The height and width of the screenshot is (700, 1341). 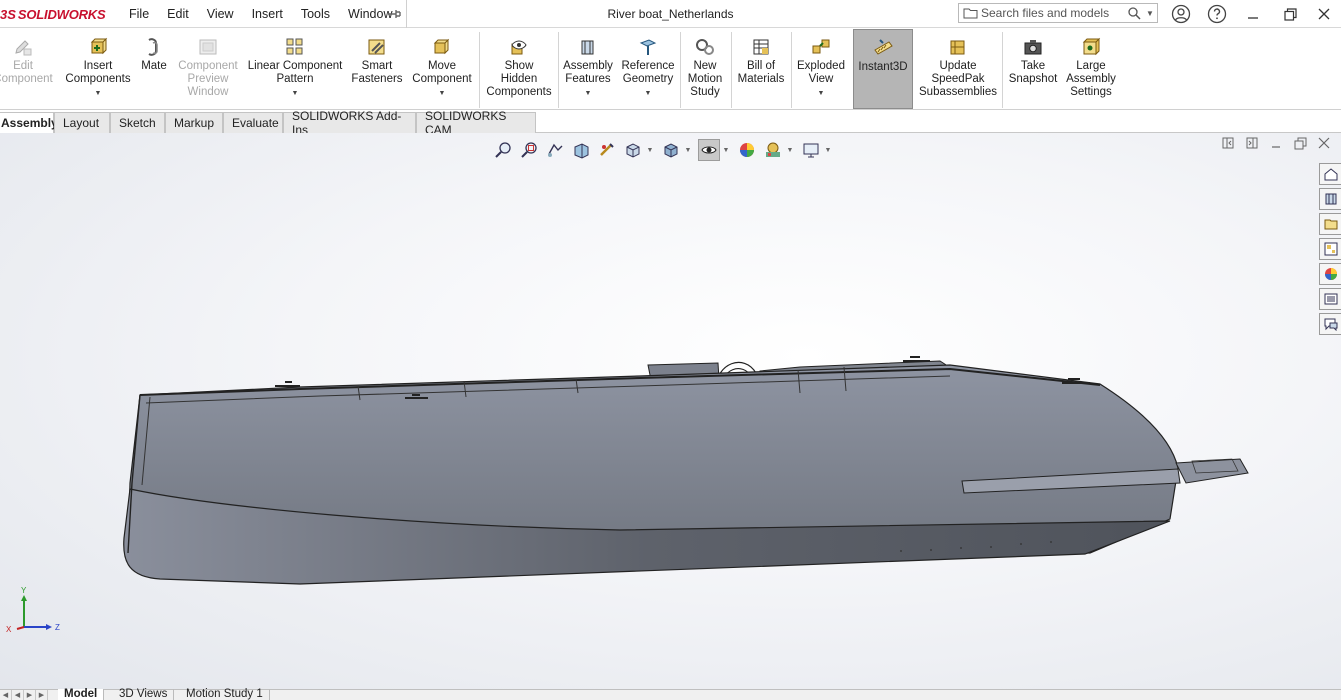 What do you see at coordinates (53, 14) in the screenshot?
I see `solidworks-logo: 3S SOLIDWORKS` at bounding box center [53, 14].